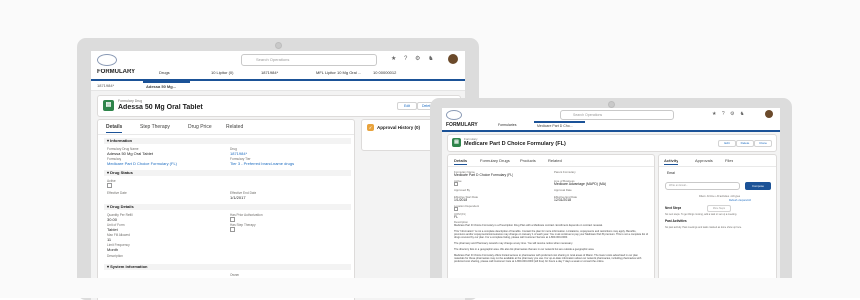 This screenshot has width=860, height=300. I want to click on nav-tab-formularies: Formularies, so click(507, 125).